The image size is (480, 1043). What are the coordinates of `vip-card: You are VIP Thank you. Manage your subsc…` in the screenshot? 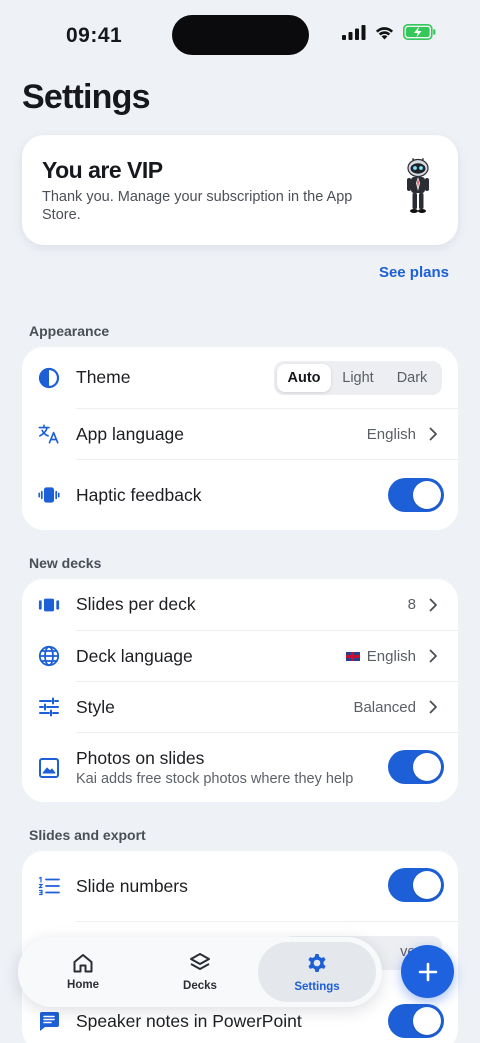 It's located at (240, 190).